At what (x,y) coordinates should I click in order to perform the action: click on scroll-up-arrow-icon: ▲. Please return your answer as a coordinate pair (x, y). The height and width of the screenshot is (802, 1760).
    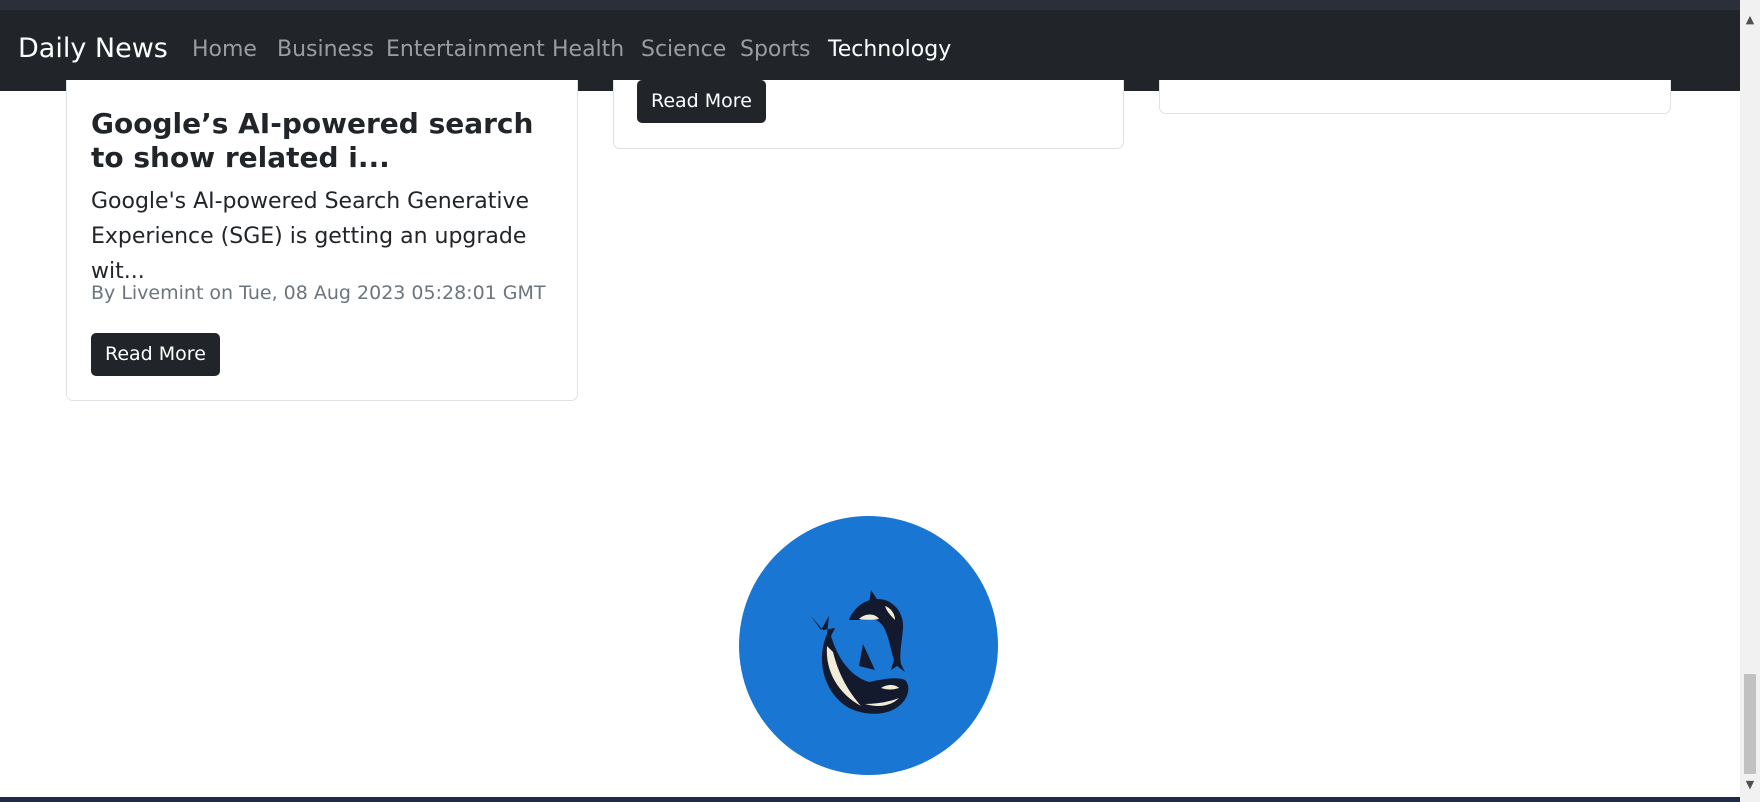
    Looking at the image, I should click on (1750, 20).